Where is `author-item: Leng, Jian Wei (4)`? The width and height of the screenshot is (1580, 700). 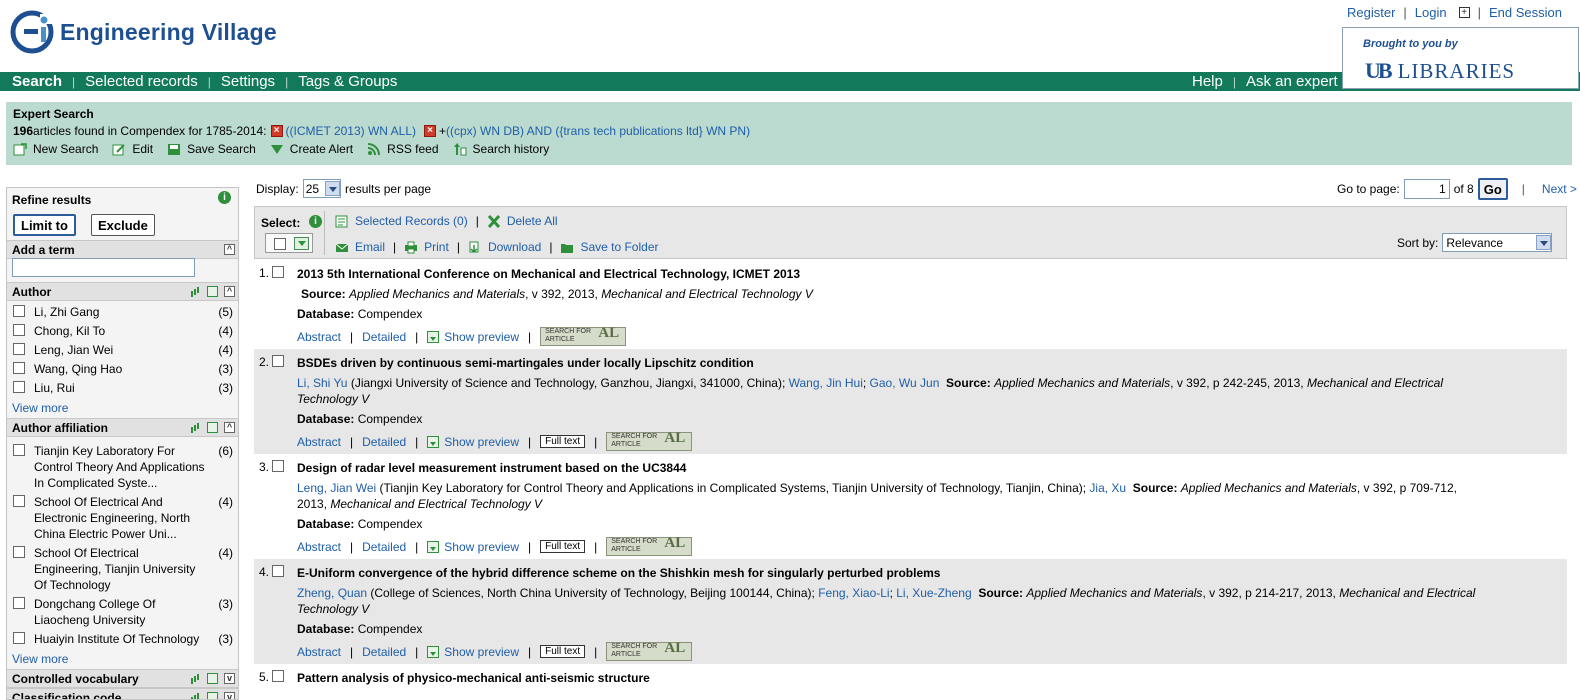
author-item: Leng, Jian Wei (4) is located at coordinates (125, 350).